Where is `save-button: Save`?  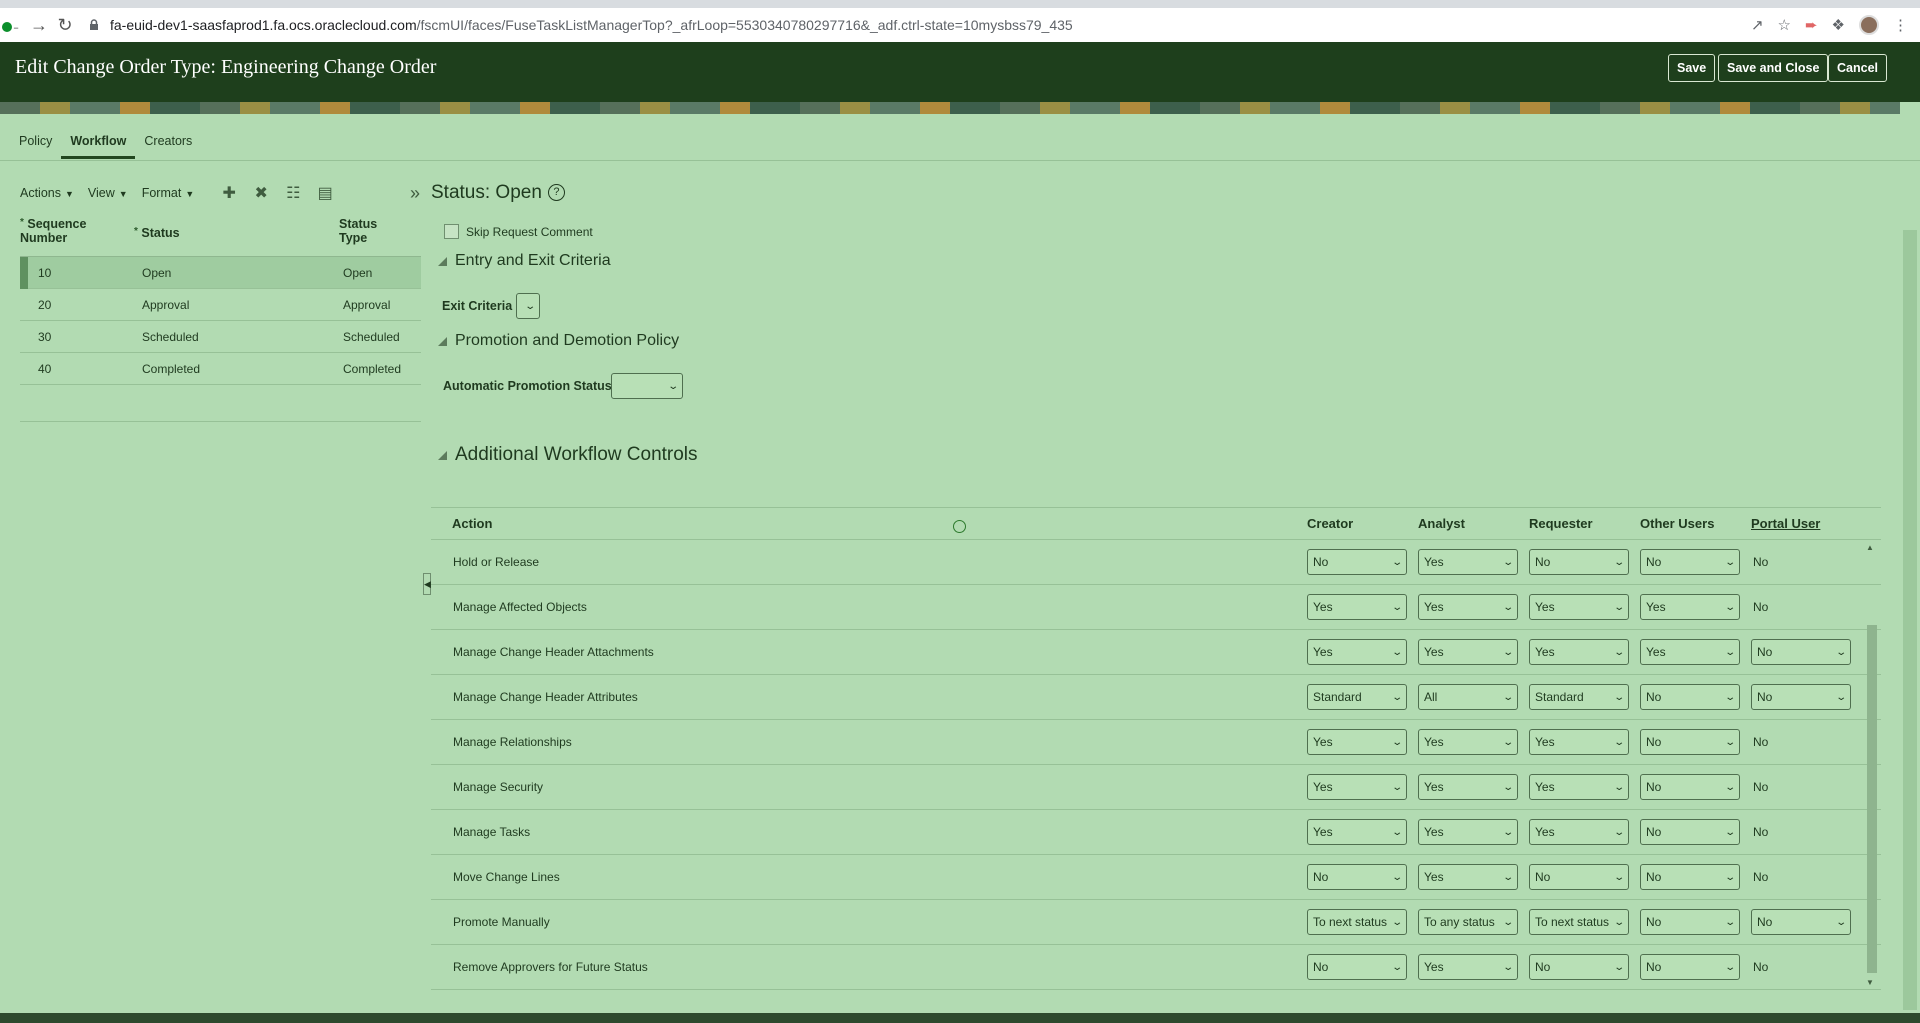
save-button: Save is located at coordinates (1692, 68).